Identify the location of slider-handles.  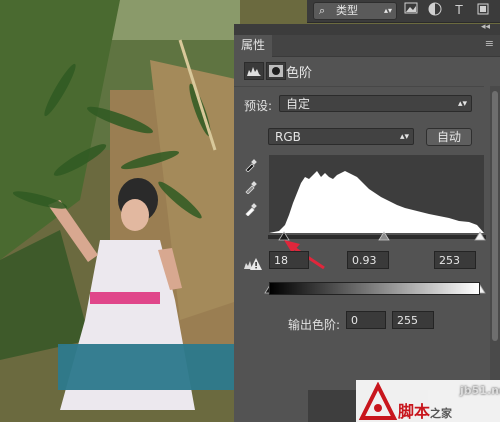
(375, 262).